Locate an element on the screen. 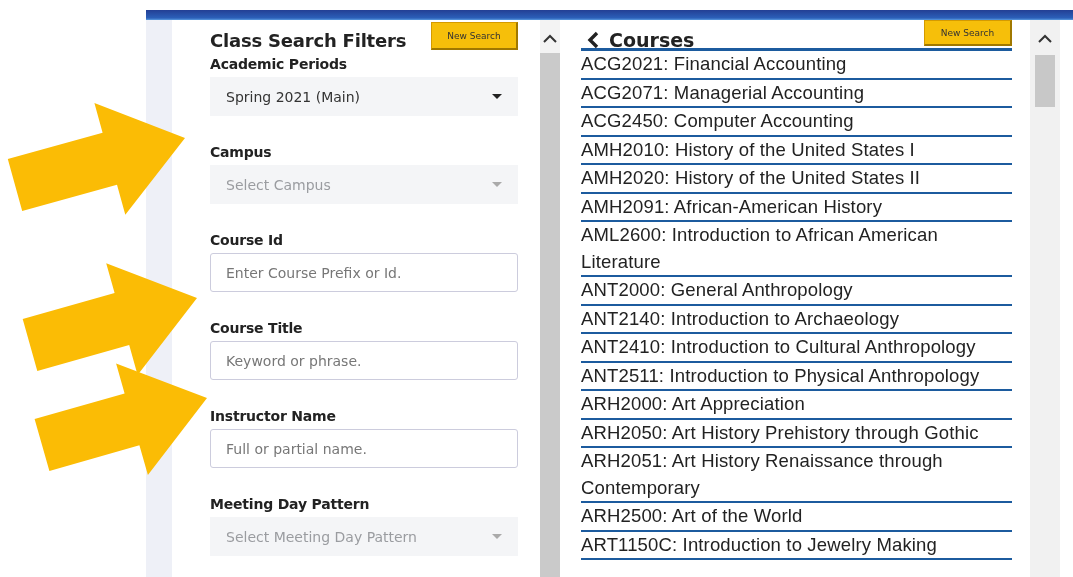 Image resolution: width=1073 pixels, height=577 pixels. course-link: AMH2020: History of the United States II is located at coordinates (796, 179).